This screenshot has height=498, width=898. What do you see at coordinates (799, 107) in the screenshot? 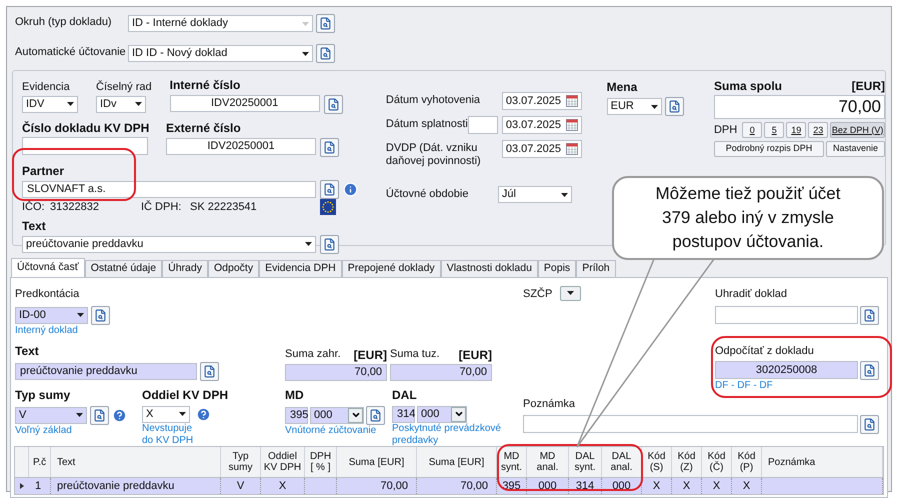
I see `total-field: 70,00` at bounding box center [799, 107].